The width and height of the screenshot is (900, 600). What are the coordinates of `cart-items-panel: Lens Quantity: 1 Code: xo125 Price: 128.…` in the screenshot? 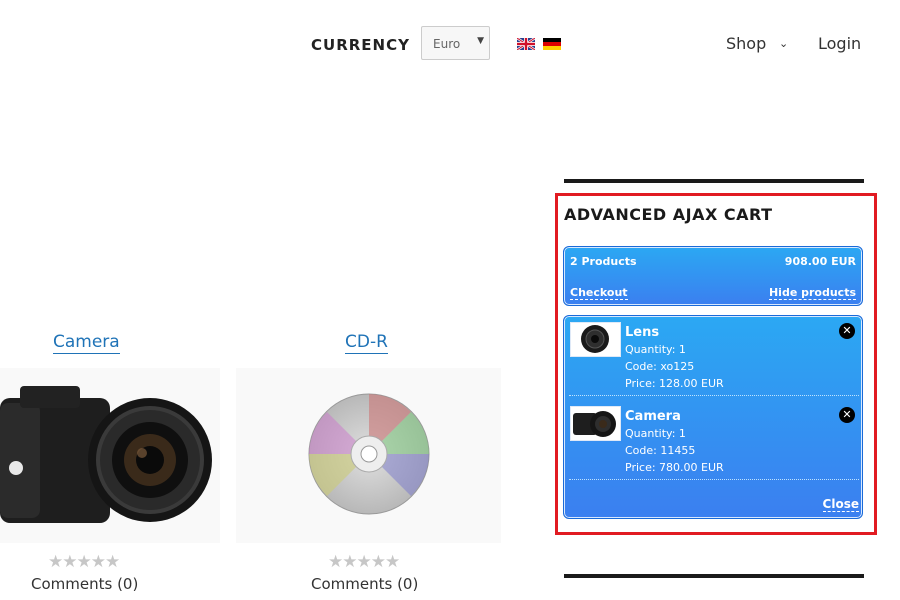 It's located at (713, 417).